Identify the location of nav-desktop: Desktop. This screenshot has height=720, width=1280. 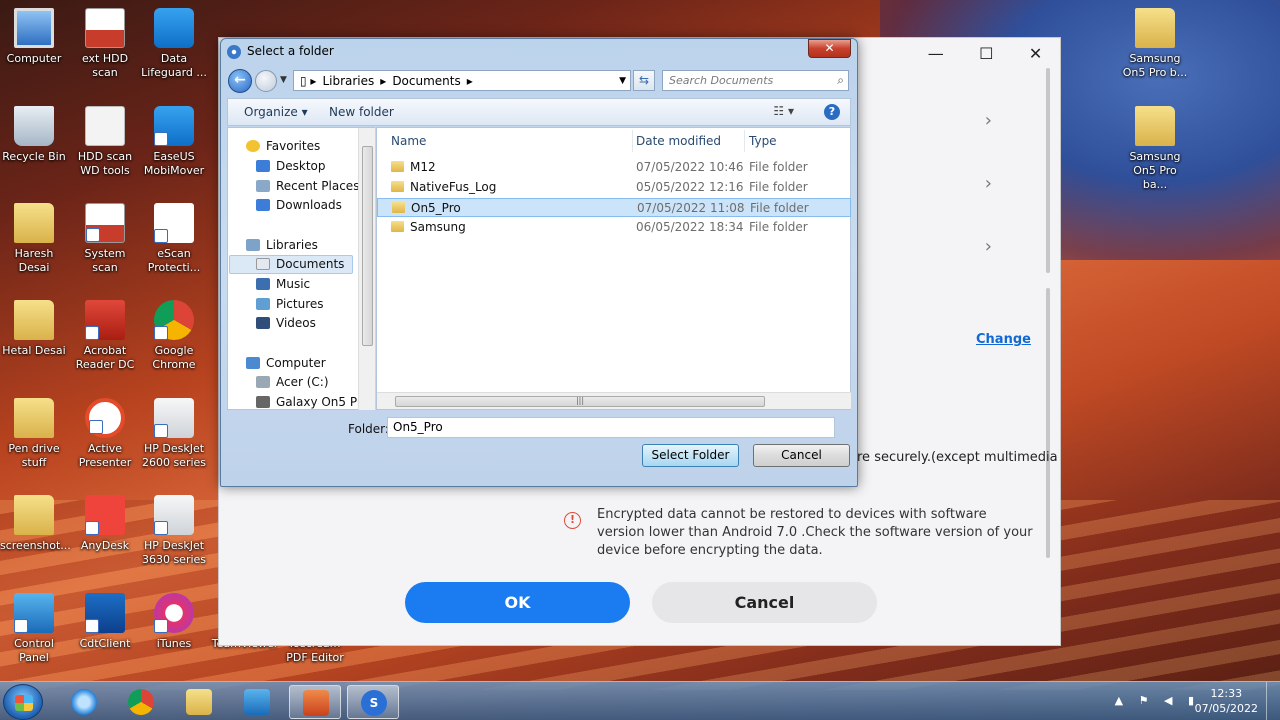
(291, 166).